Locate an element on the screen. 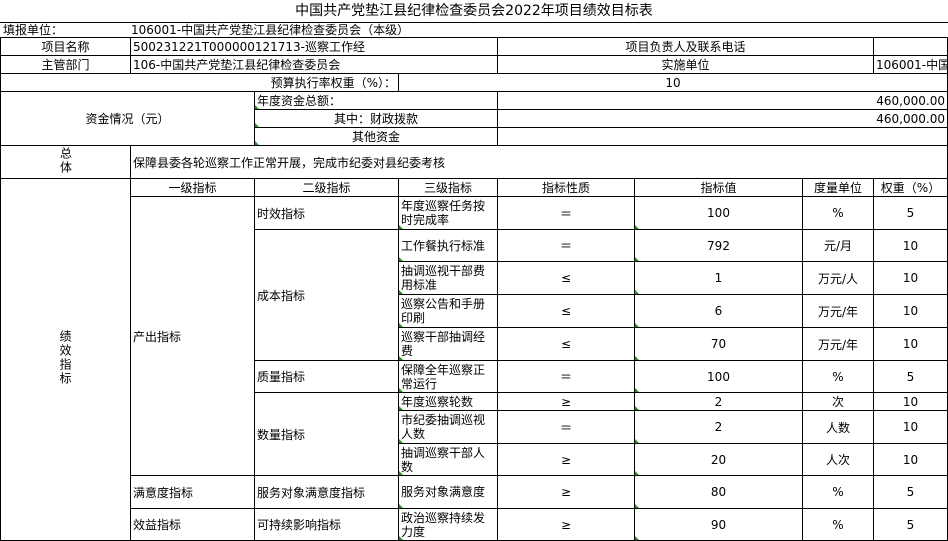 The width and height of the screenshot is (948, 541). annual-total-value: 460,000.00 is located at coordinates (722, 100).